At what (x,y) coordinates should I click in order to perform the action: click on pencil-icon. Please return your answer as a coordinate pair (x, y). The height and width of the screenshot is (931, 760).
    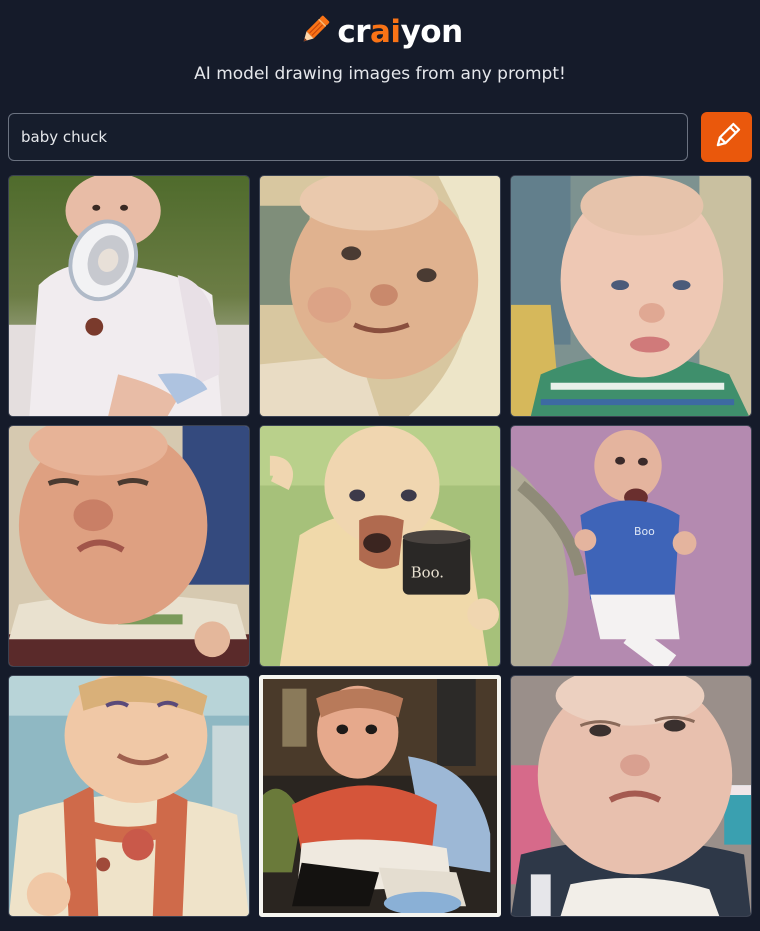
    Looking at the image, I should click on (727, 137).